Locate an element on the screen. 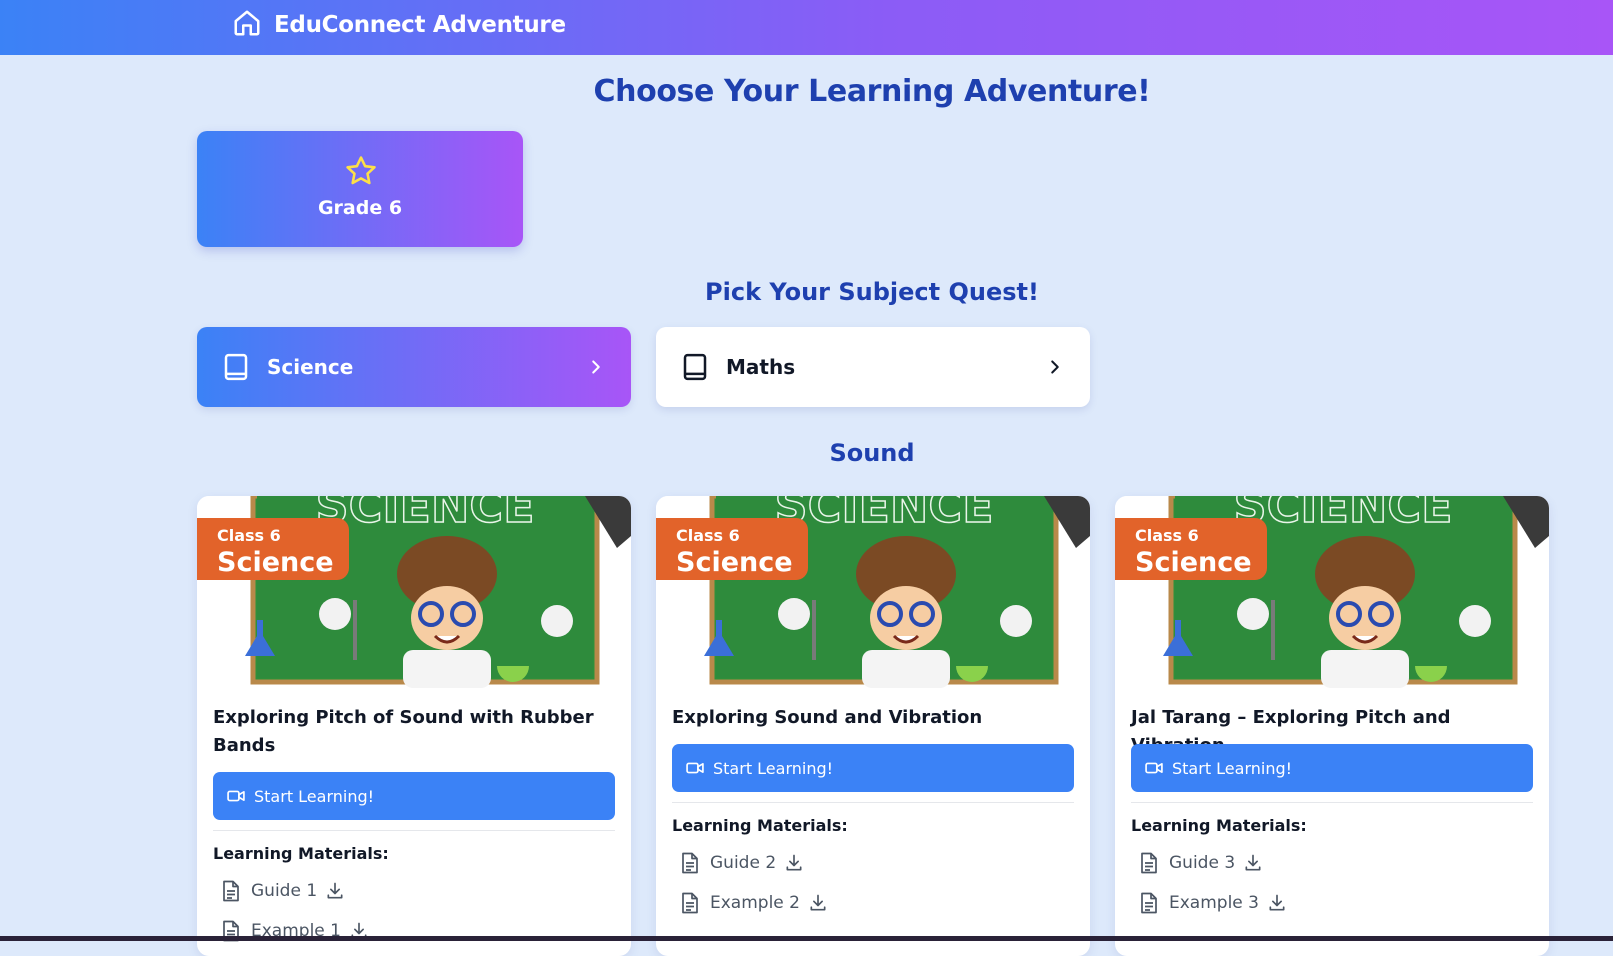 The width and height of the screenshot is (1613, 956). material-label: Guide 1 is located at coordinates (284, 891).